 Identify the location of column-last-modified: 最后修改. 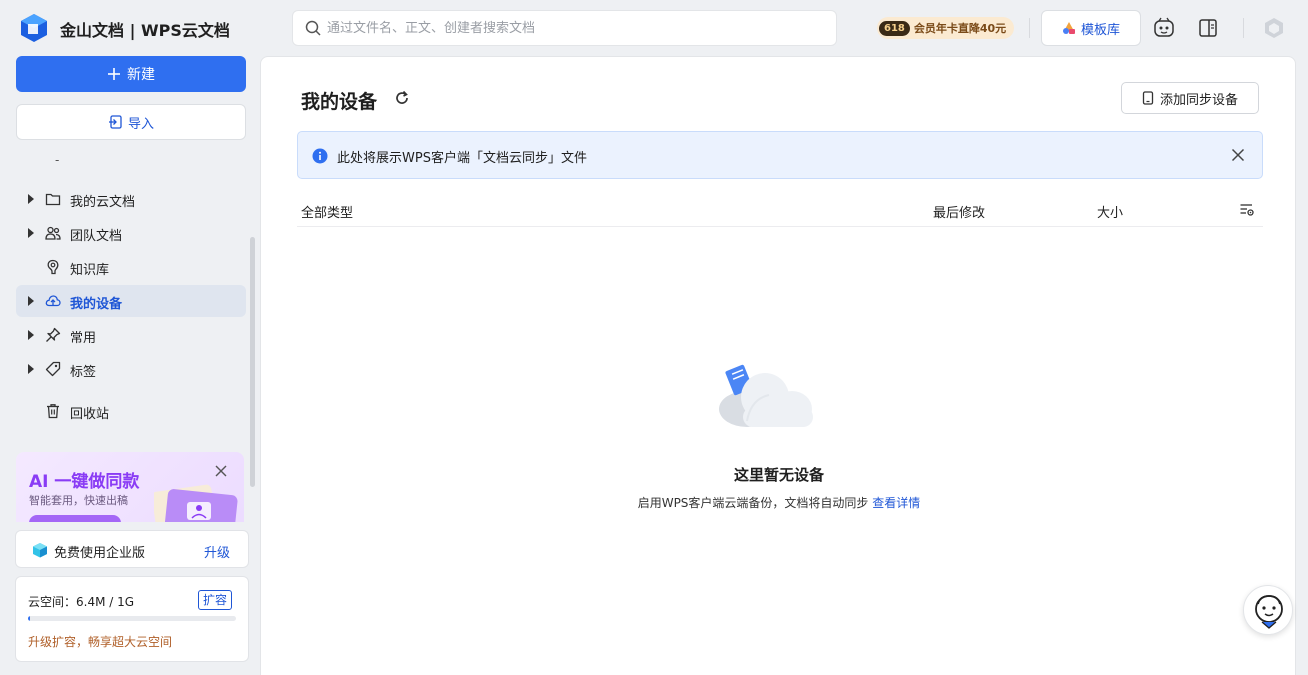
(959, 211).